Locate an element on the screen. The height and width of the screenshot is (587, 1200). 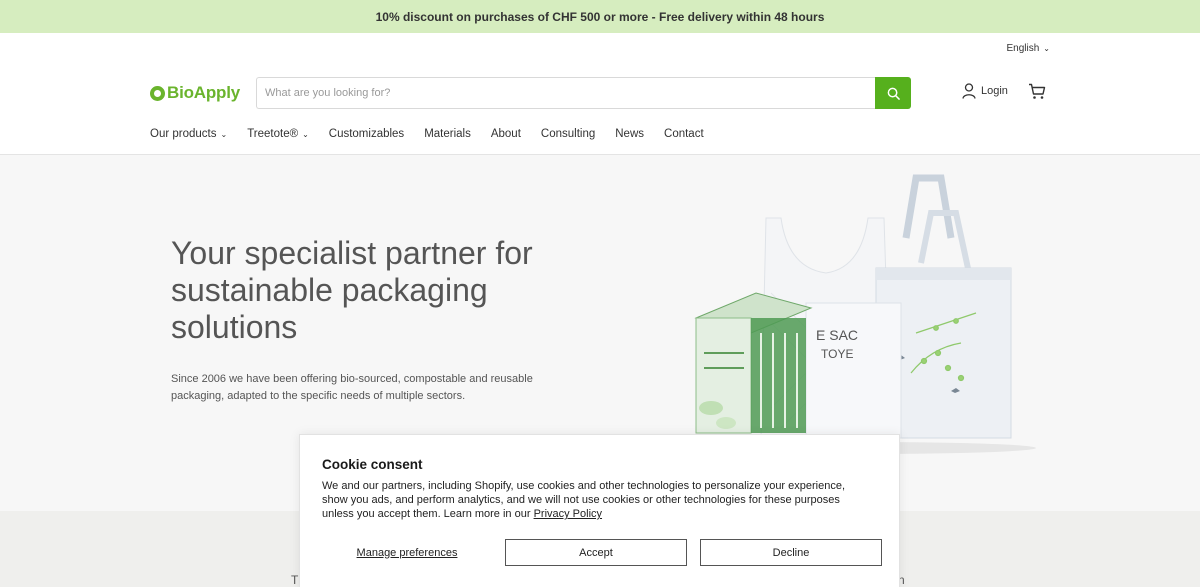
login-link: Login is located at coordinates (985, 91).